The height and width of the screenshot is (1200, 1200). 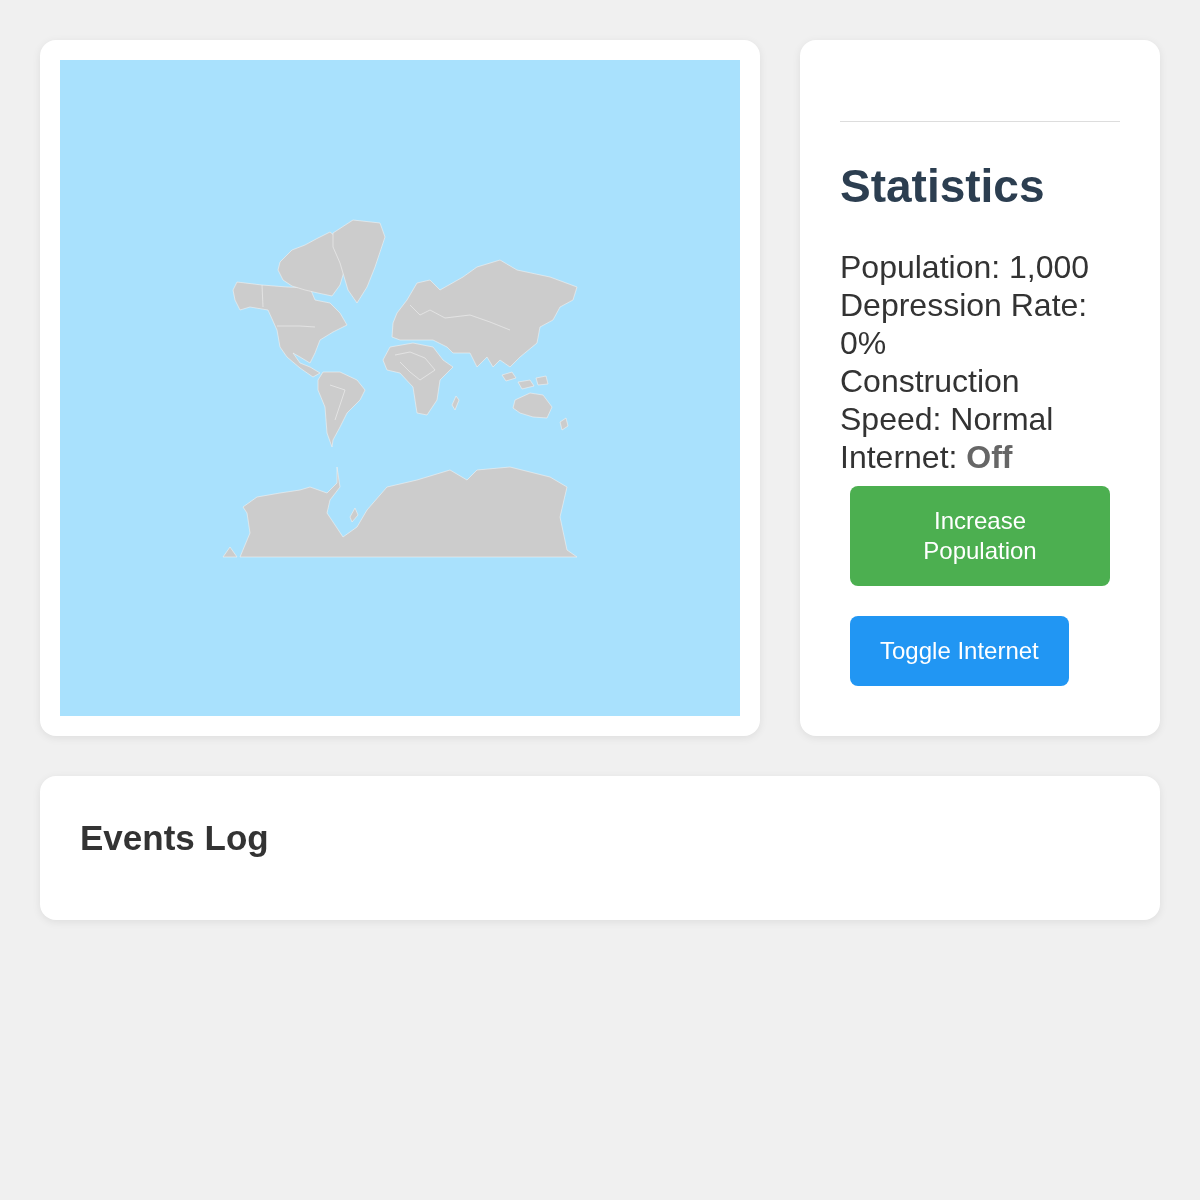 I want to click on statistic-text: Depression Rate: 0%, so click(x=964, y=324).